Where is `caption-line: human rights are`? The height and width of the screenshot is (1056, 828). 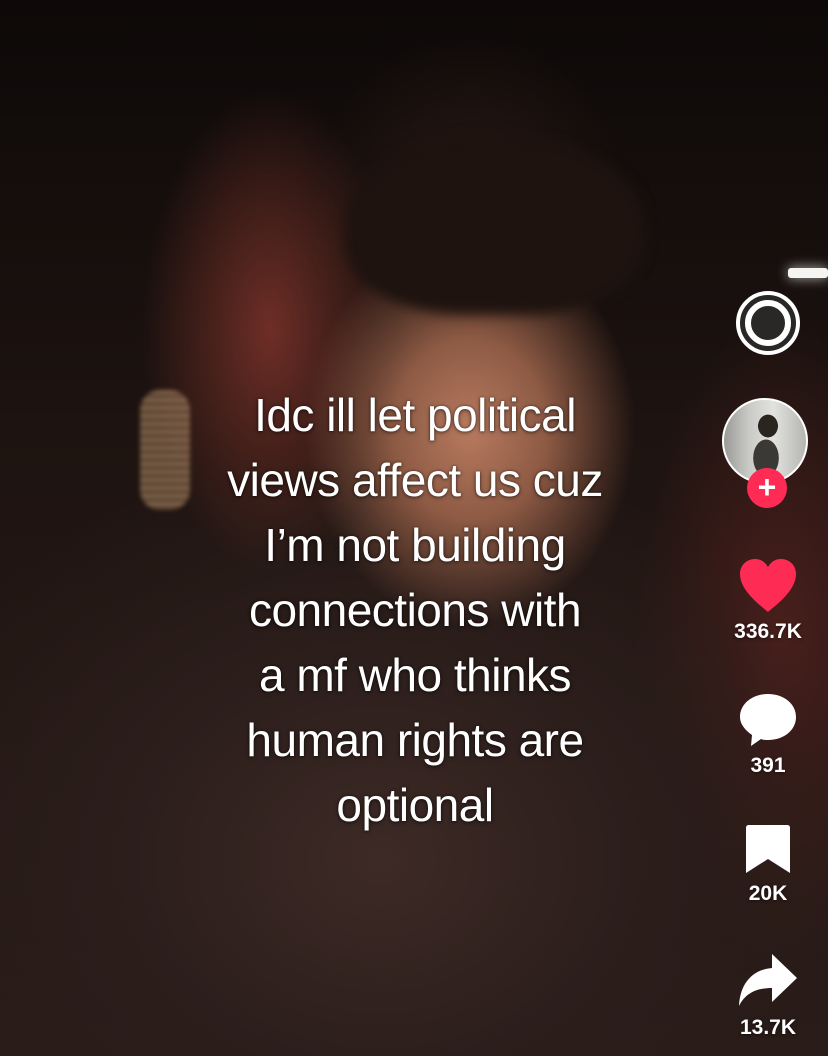 caption-line: human rights are is located at coordinates (415, 740).